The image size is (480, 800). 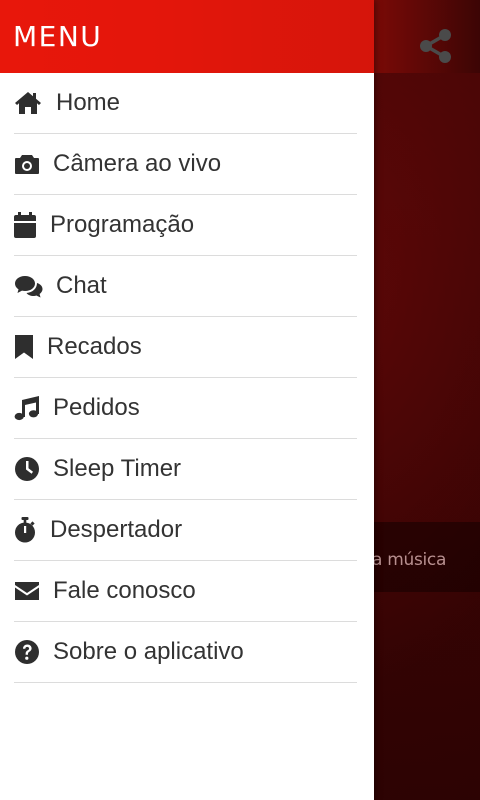 I want to click on question-circle-icon, so click(x=27, y=652).